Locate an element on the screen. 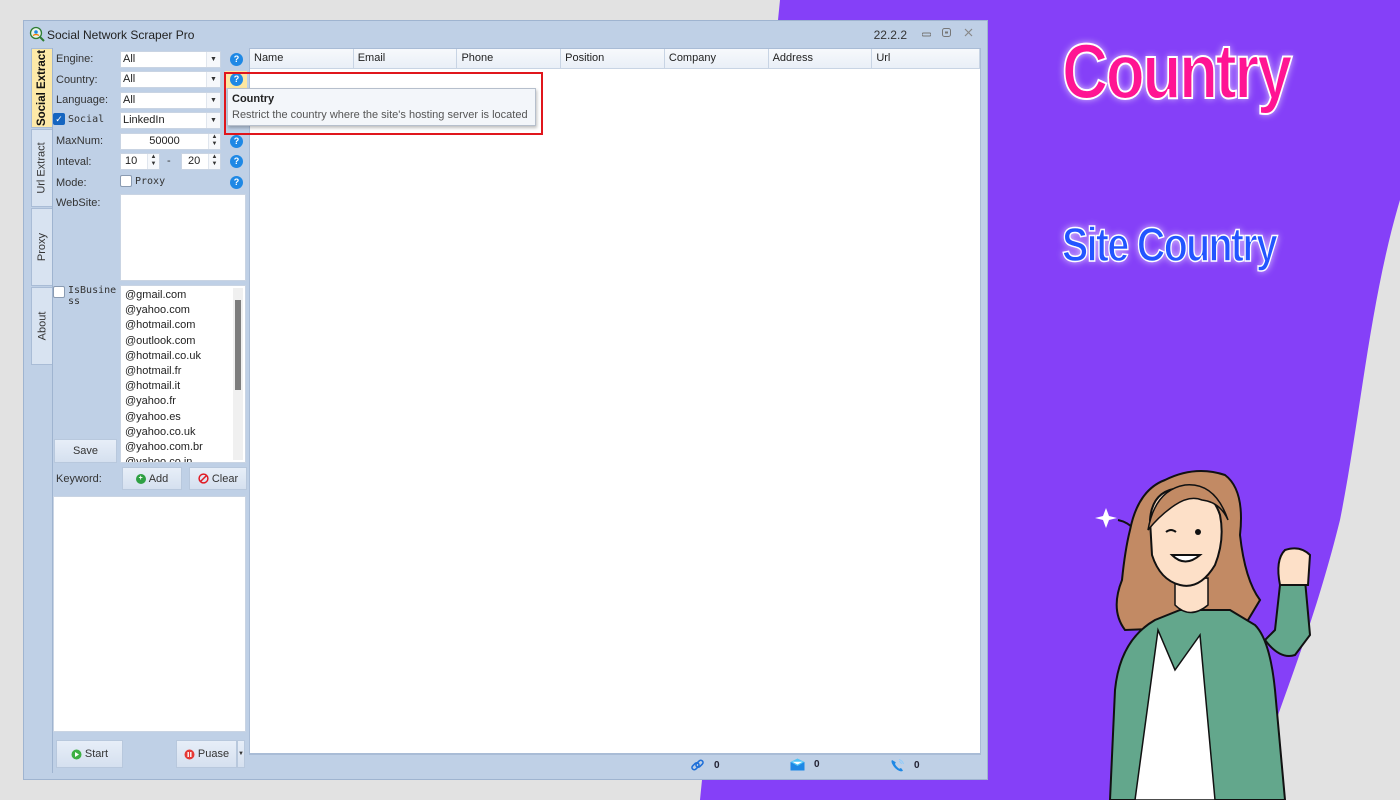  link-icon is located at coordinates (697, 765).